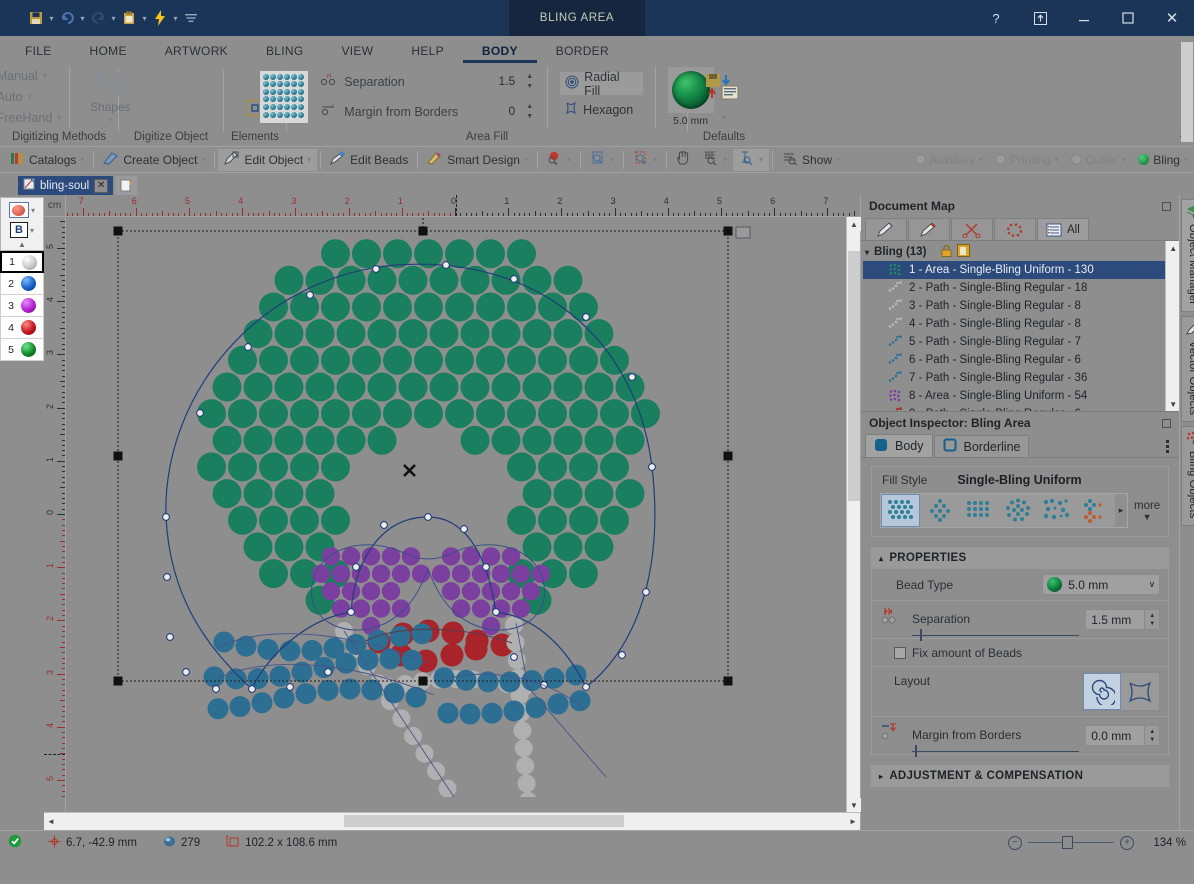 This screenshot has height=884, width=1194. What do you see at coordinates (1071, 842) in the screenshot?
I see `zoom-slider` at bounding box center [1071, 842].